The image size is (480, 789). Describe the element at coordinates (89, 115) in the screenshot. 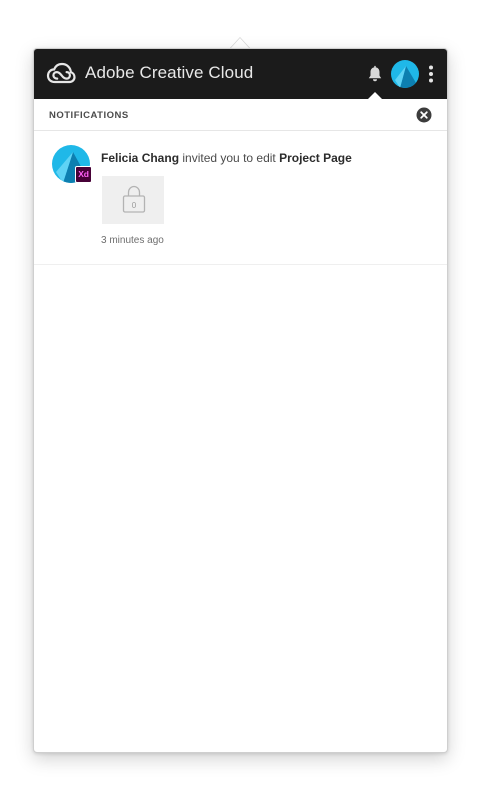

I see `notifications-heading: NOTIFICATIONS` at that location.